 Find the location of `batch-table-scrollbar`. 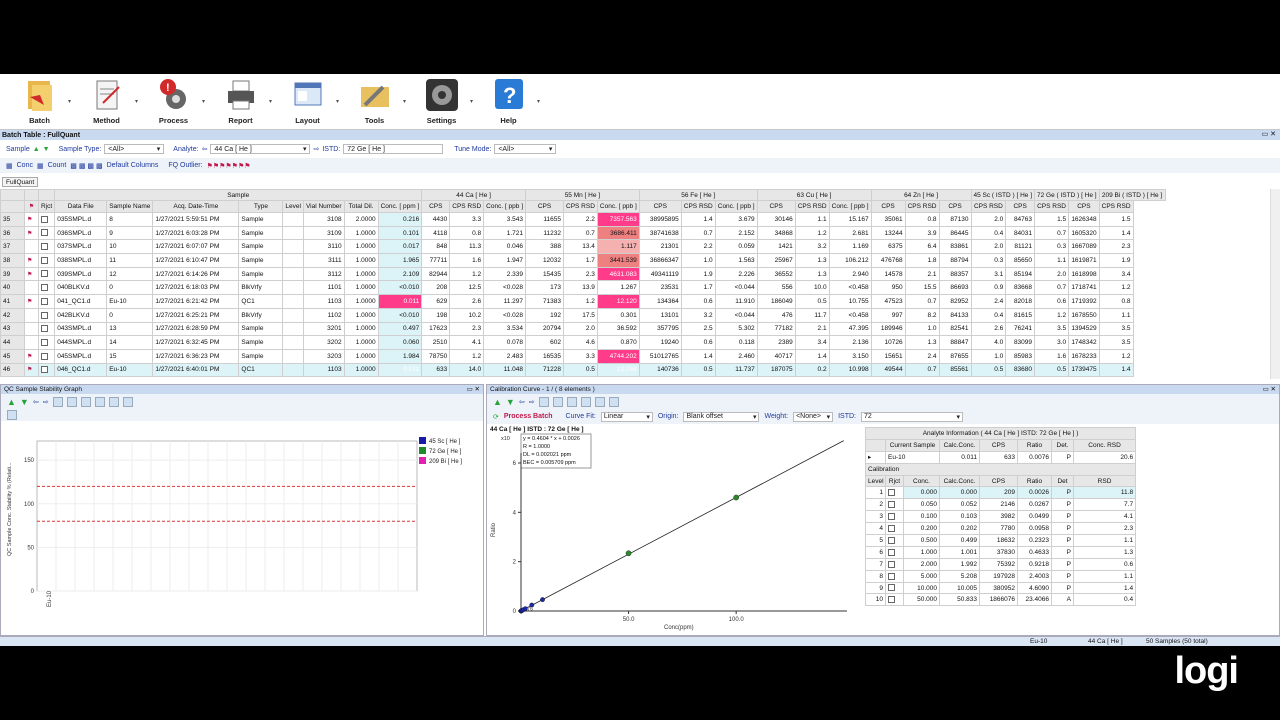

batch-table-scrollbar is located at coordinates (1275, 284).